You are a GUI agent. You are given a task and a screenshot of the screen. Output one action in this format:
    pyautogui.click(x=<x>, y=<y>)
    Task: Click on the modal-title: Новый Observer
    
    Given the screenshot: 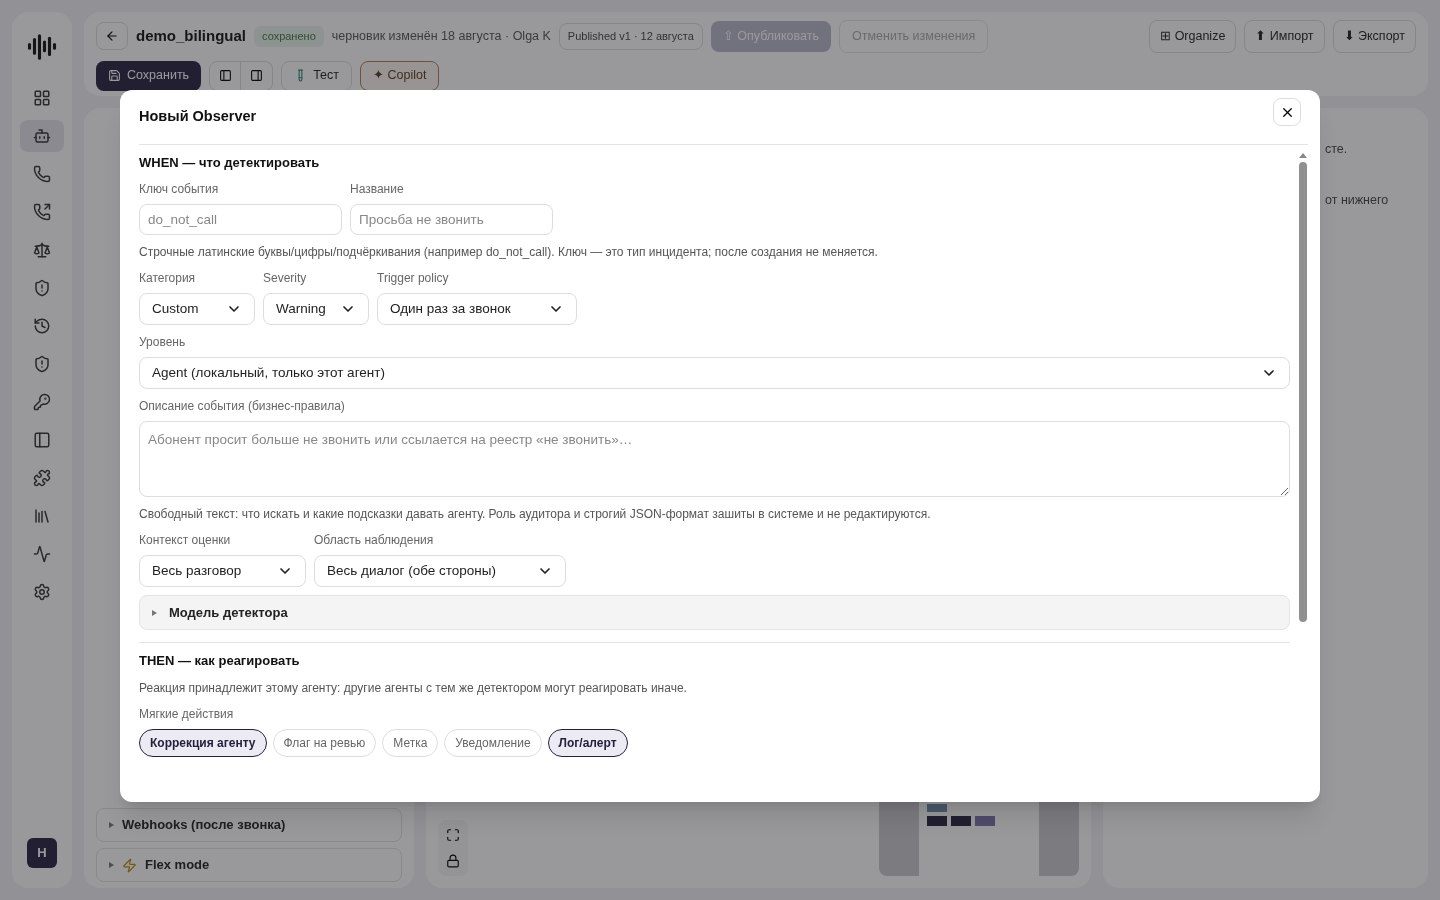 What is the action you would take?
    pyautogui.click(x=198, y=116)
    